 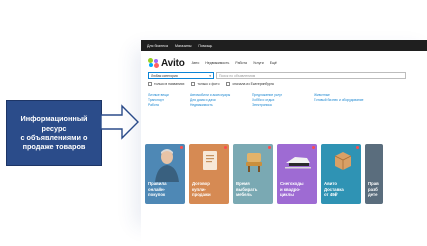 I want to click on category-link: Работа, so click(x=166, y=105).